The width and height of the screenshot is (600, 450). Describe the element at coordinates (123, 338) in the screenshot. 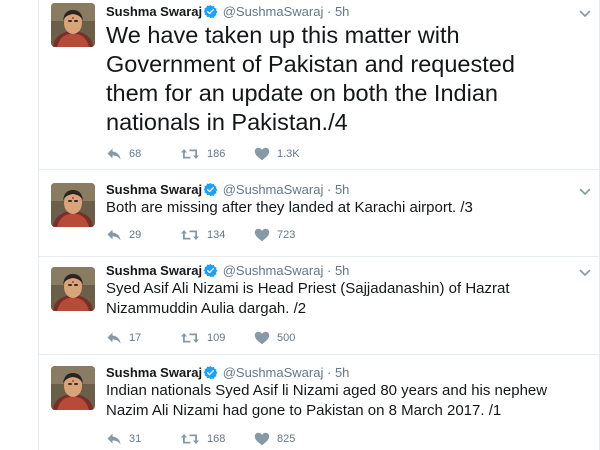

I see `reply-button: 17` at that location.